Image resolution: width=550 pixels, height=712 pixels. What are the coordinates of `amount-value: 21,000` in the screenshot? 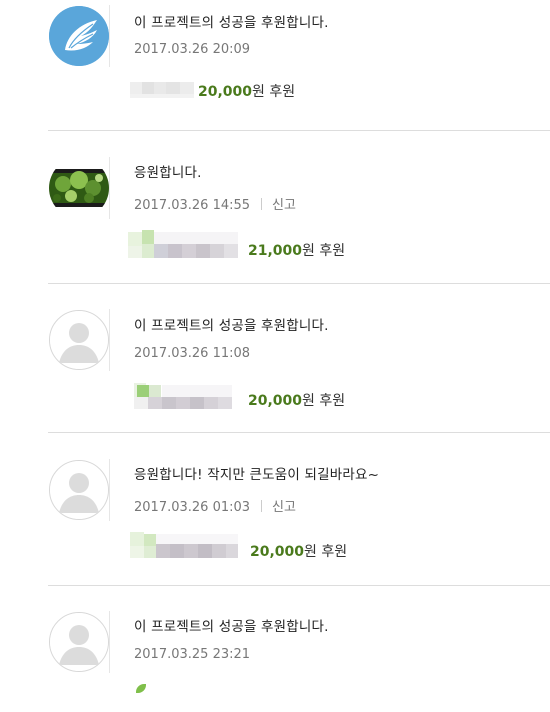 It's located at (275, 251).